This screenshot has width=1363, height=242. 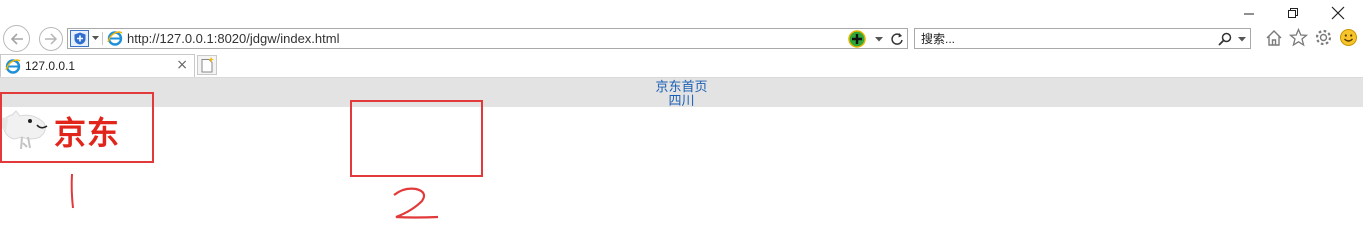 I want to click on new-tab-button, so click(x=207, y=65).